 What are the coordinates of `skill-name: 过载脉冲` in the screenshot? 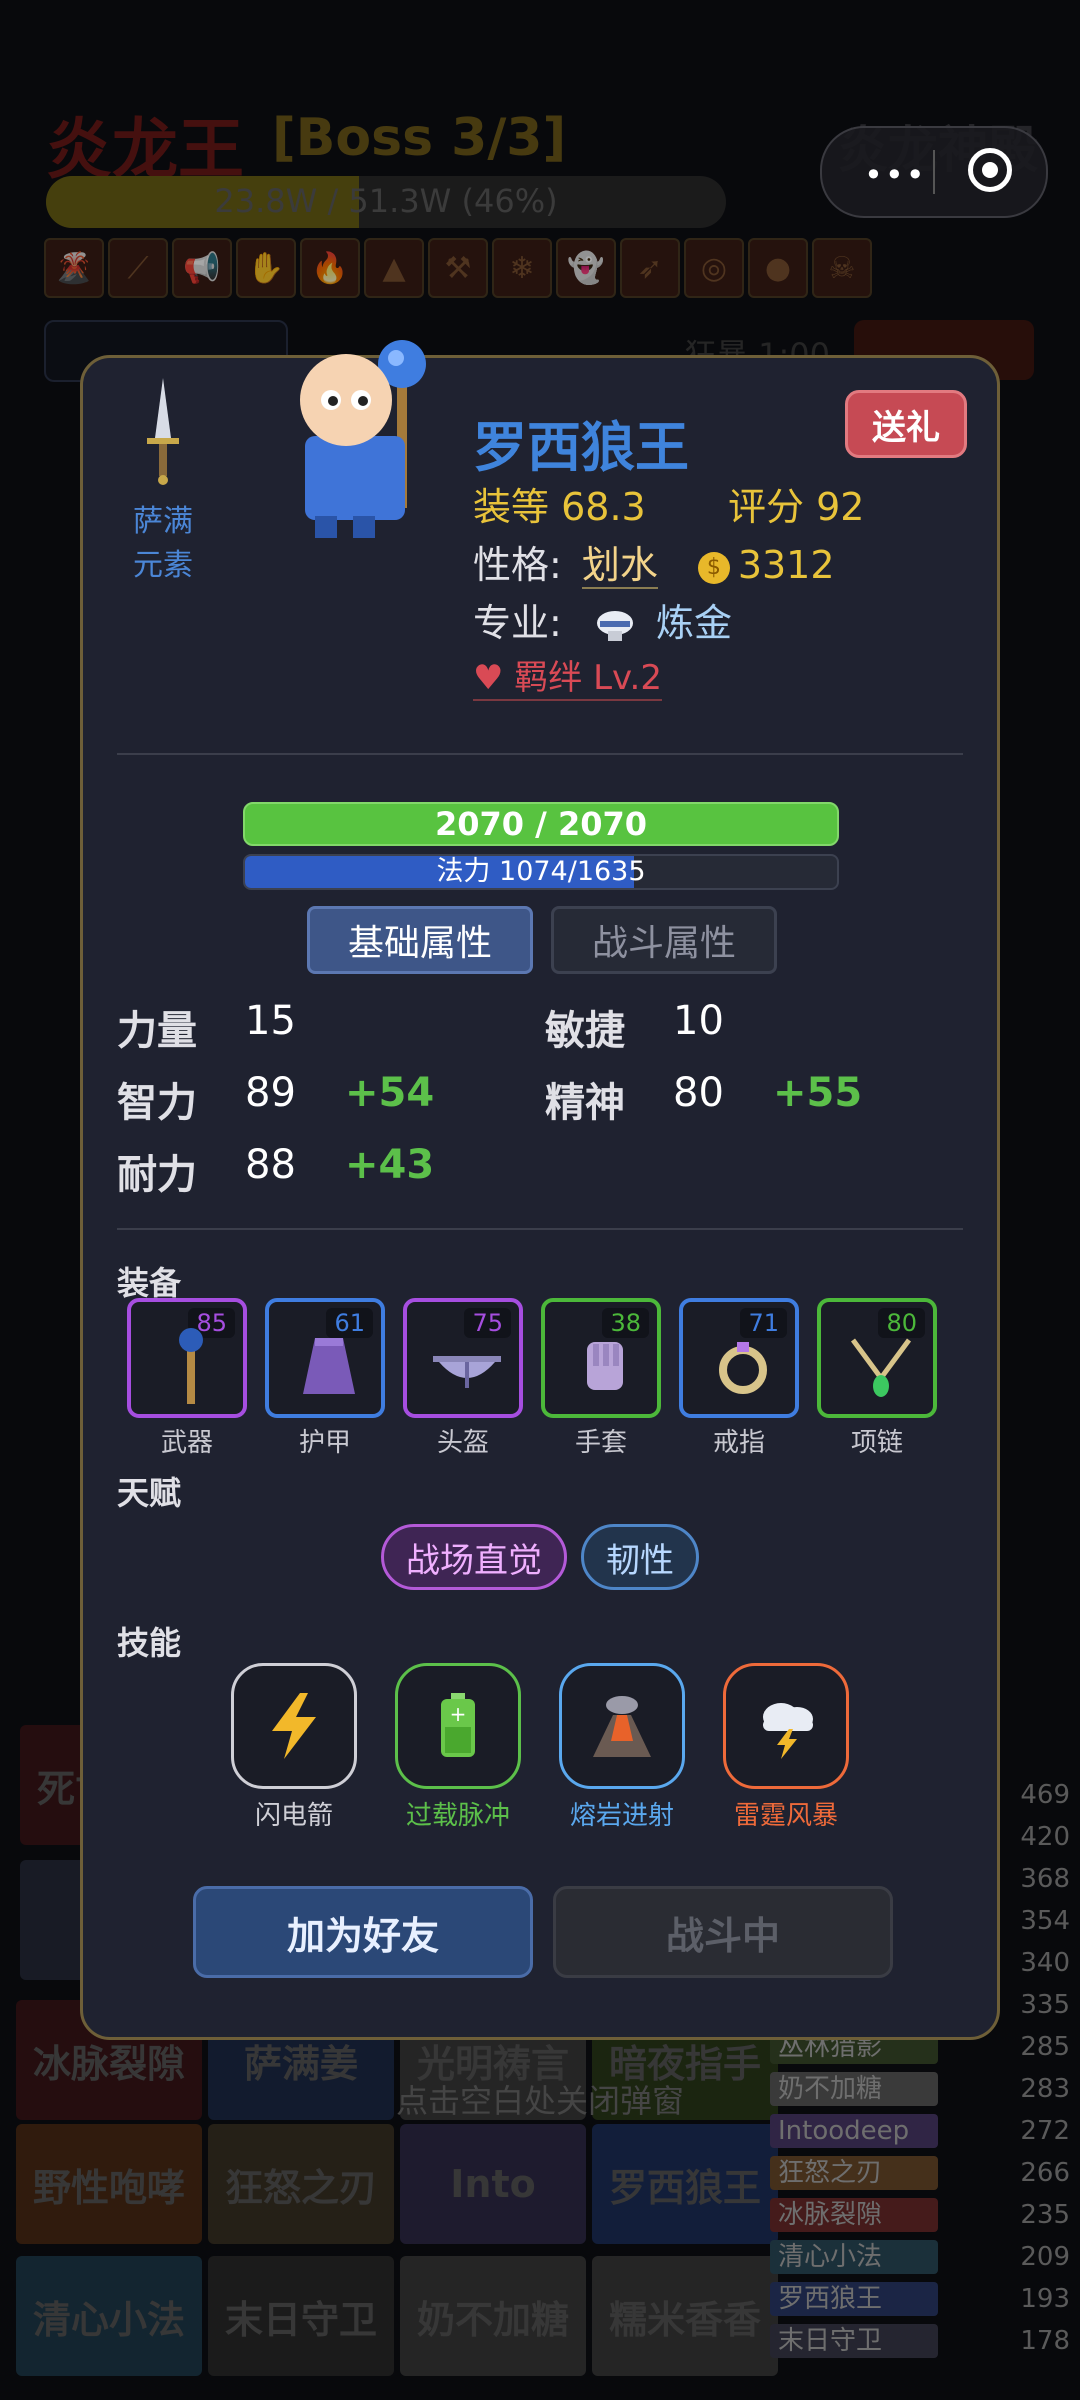 It's located at (457, 1816).